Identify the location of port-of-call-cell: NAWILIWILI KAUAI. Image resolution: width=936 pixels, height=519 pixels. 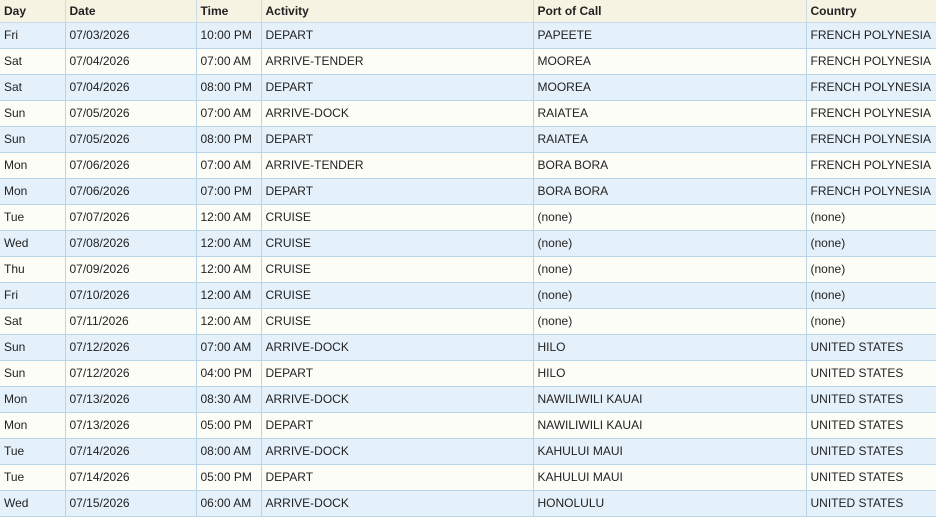
(670, 399).